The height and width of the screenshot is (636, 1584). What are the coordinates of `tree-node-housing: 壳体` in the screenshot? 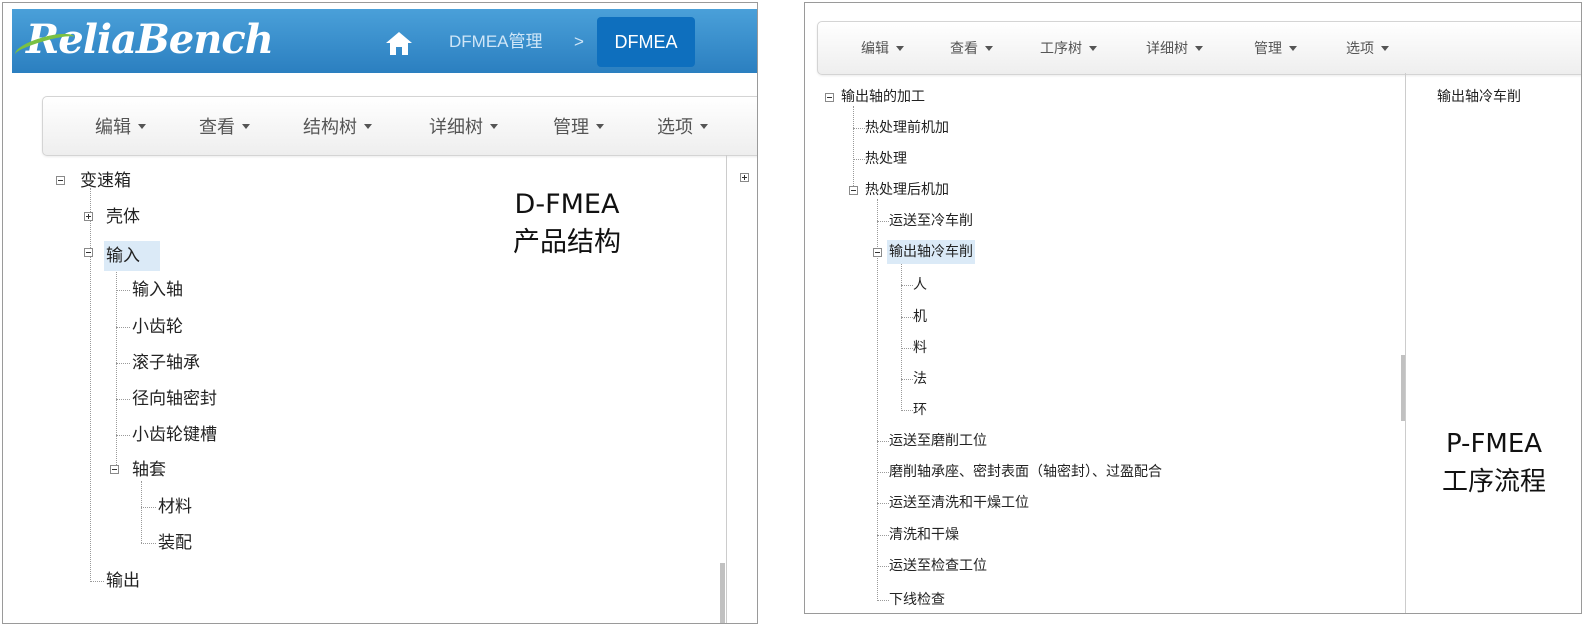 It's located at (123, 217).